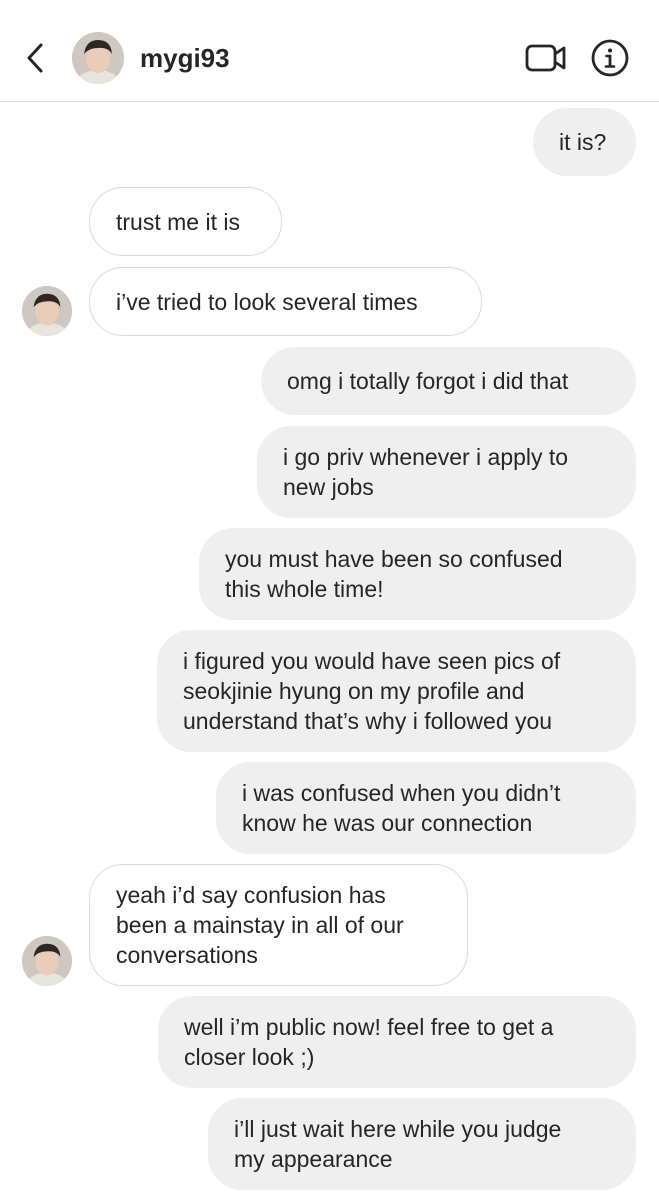  Describe the element at coordinates (329, 51) in the screenshot. I see `chat-header: mygi93` at that location.